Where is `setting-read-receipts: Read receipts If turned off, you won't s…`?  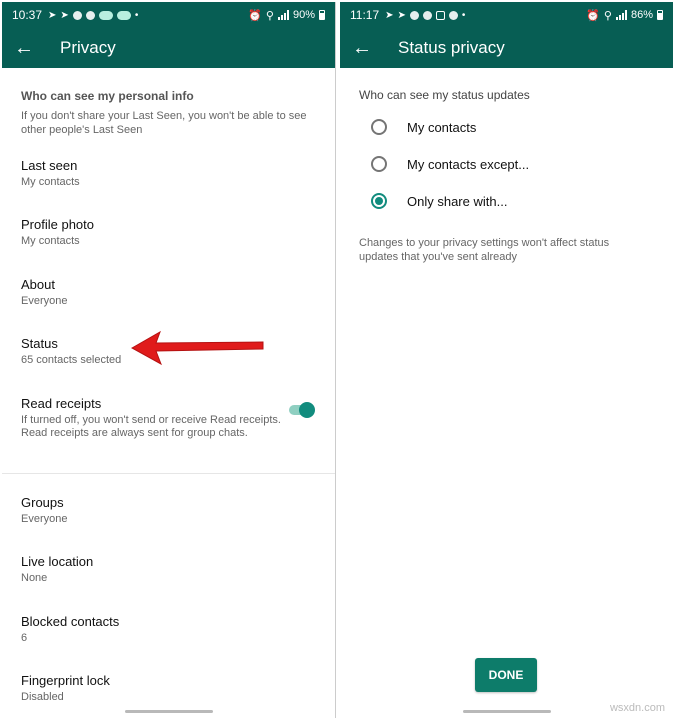 setting-read-receipts: Read receipts If turned off, you won't s… is located at coordinates (168, 426).